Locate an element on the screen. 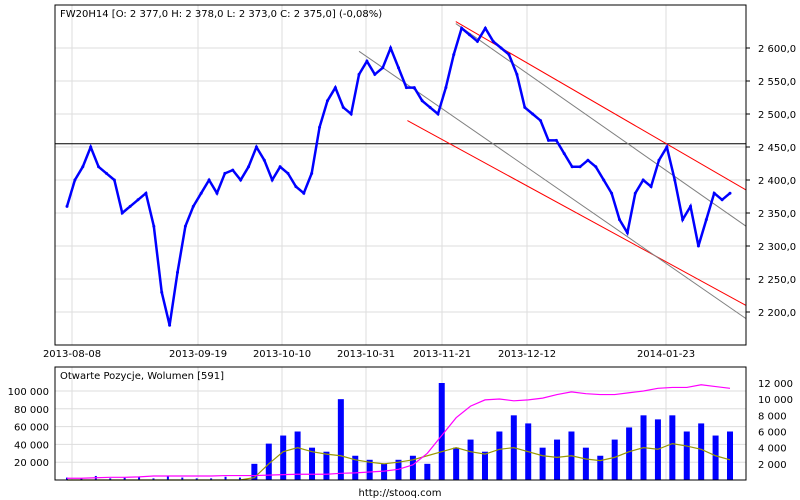  right-tick-label: 12 000 is located at coordinates (775, 384).